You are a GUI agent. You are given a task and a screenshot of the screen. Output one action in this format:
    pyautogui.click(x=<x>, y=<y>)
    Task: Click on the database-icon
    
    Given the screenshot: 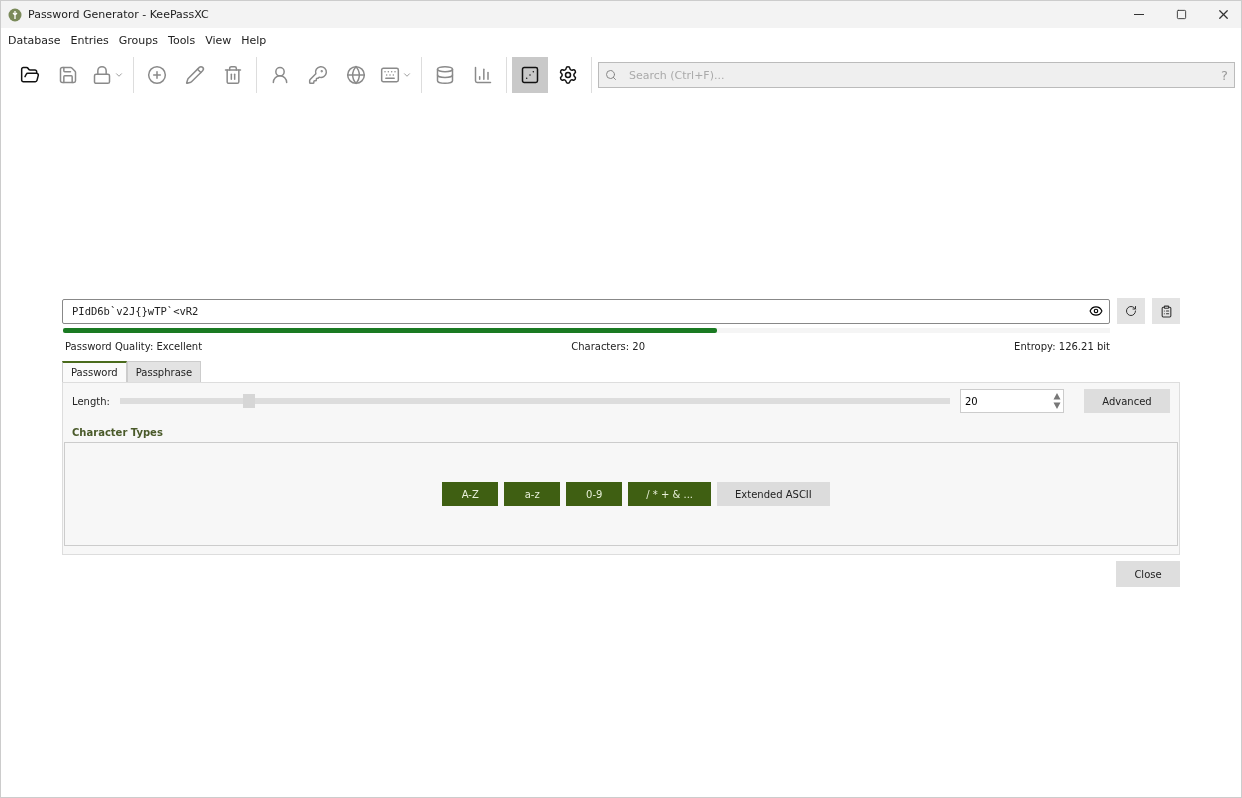 What is the action you would take?
    pyautogui.click(x=445, y=75)
    